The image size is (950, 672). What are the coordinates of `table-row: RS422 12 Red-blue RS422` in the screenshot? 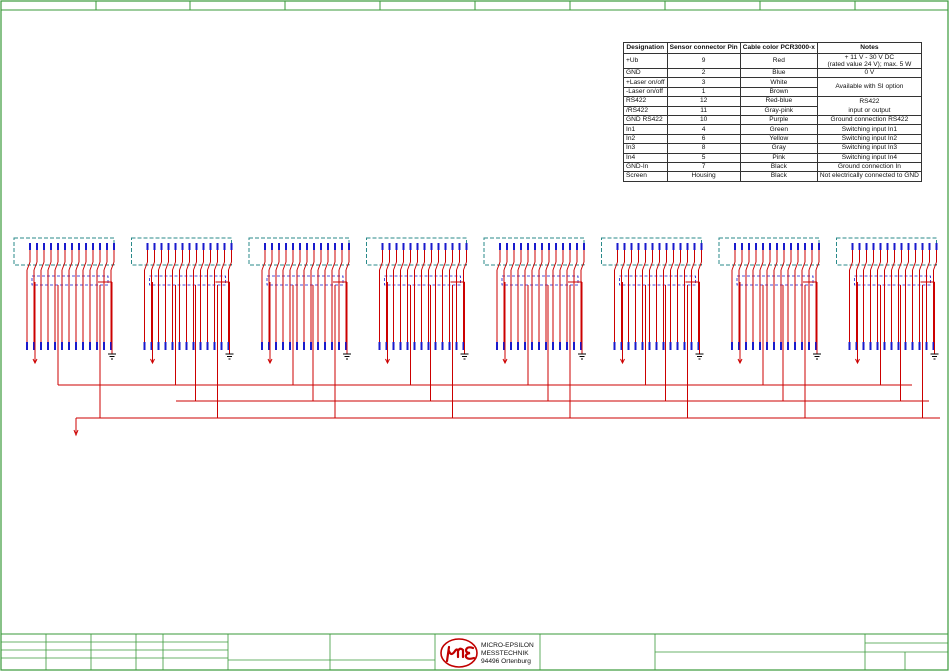 It's located at (772, 101).